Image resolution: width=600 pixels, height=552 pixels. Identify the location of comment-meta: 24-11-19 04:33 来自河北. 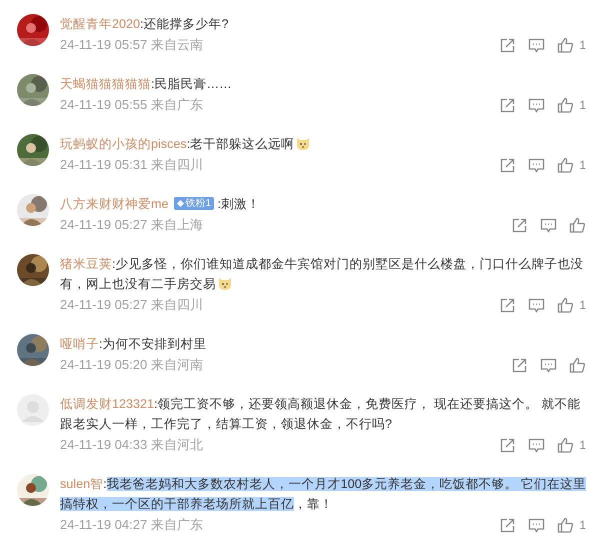
(131, 445).